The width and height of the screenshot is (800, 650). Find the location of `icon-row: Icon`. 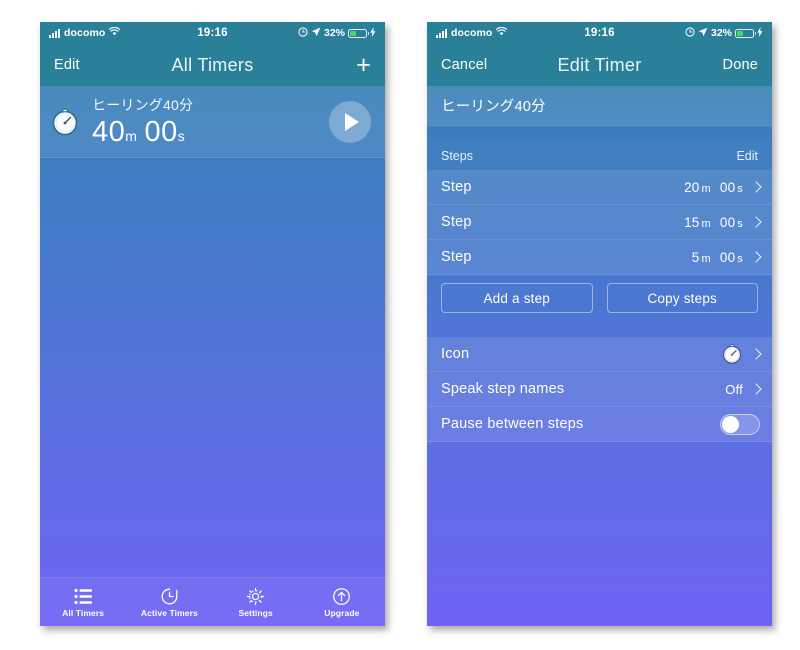

icon-row: Icon is located at coordinates (599, 354).